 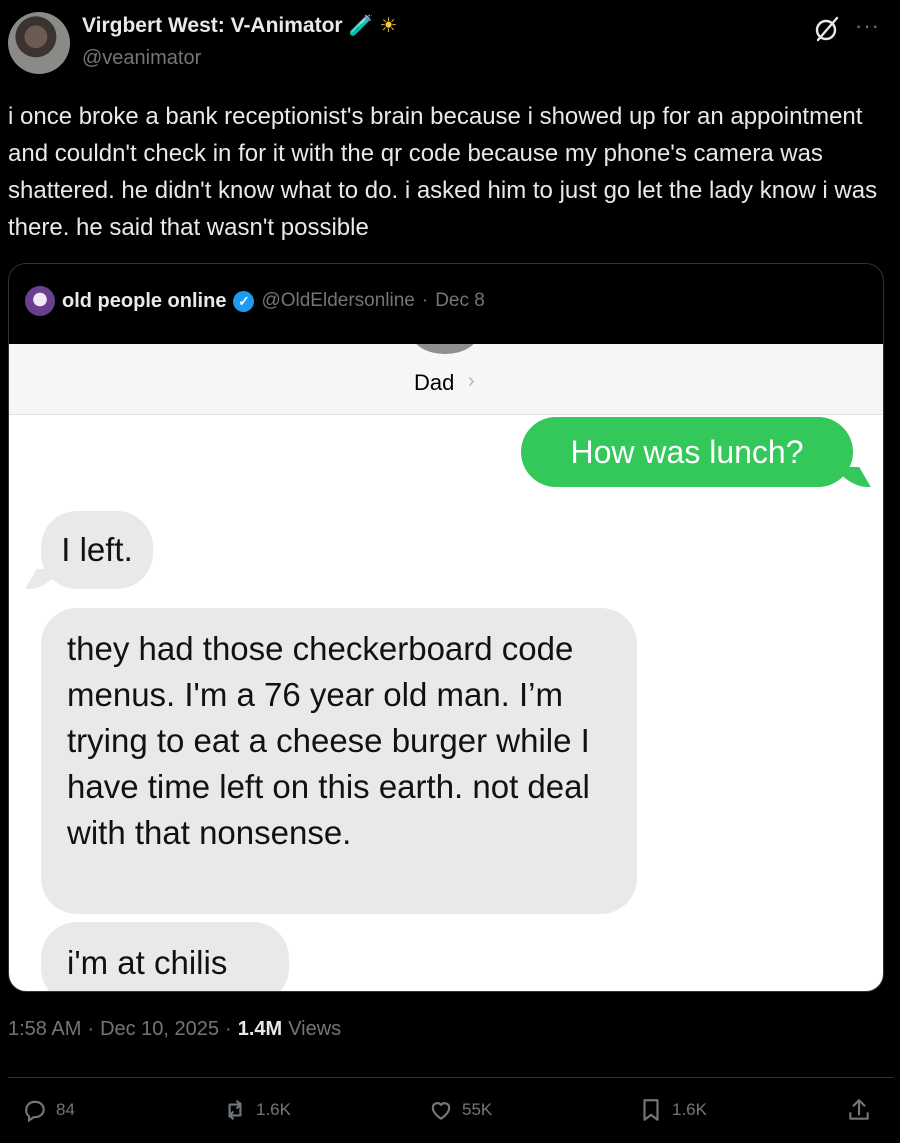 What do you see at coordinates (48, 1110) in the screenshot?
I see `reply-button: 84` at bounding box center [48, 1110].